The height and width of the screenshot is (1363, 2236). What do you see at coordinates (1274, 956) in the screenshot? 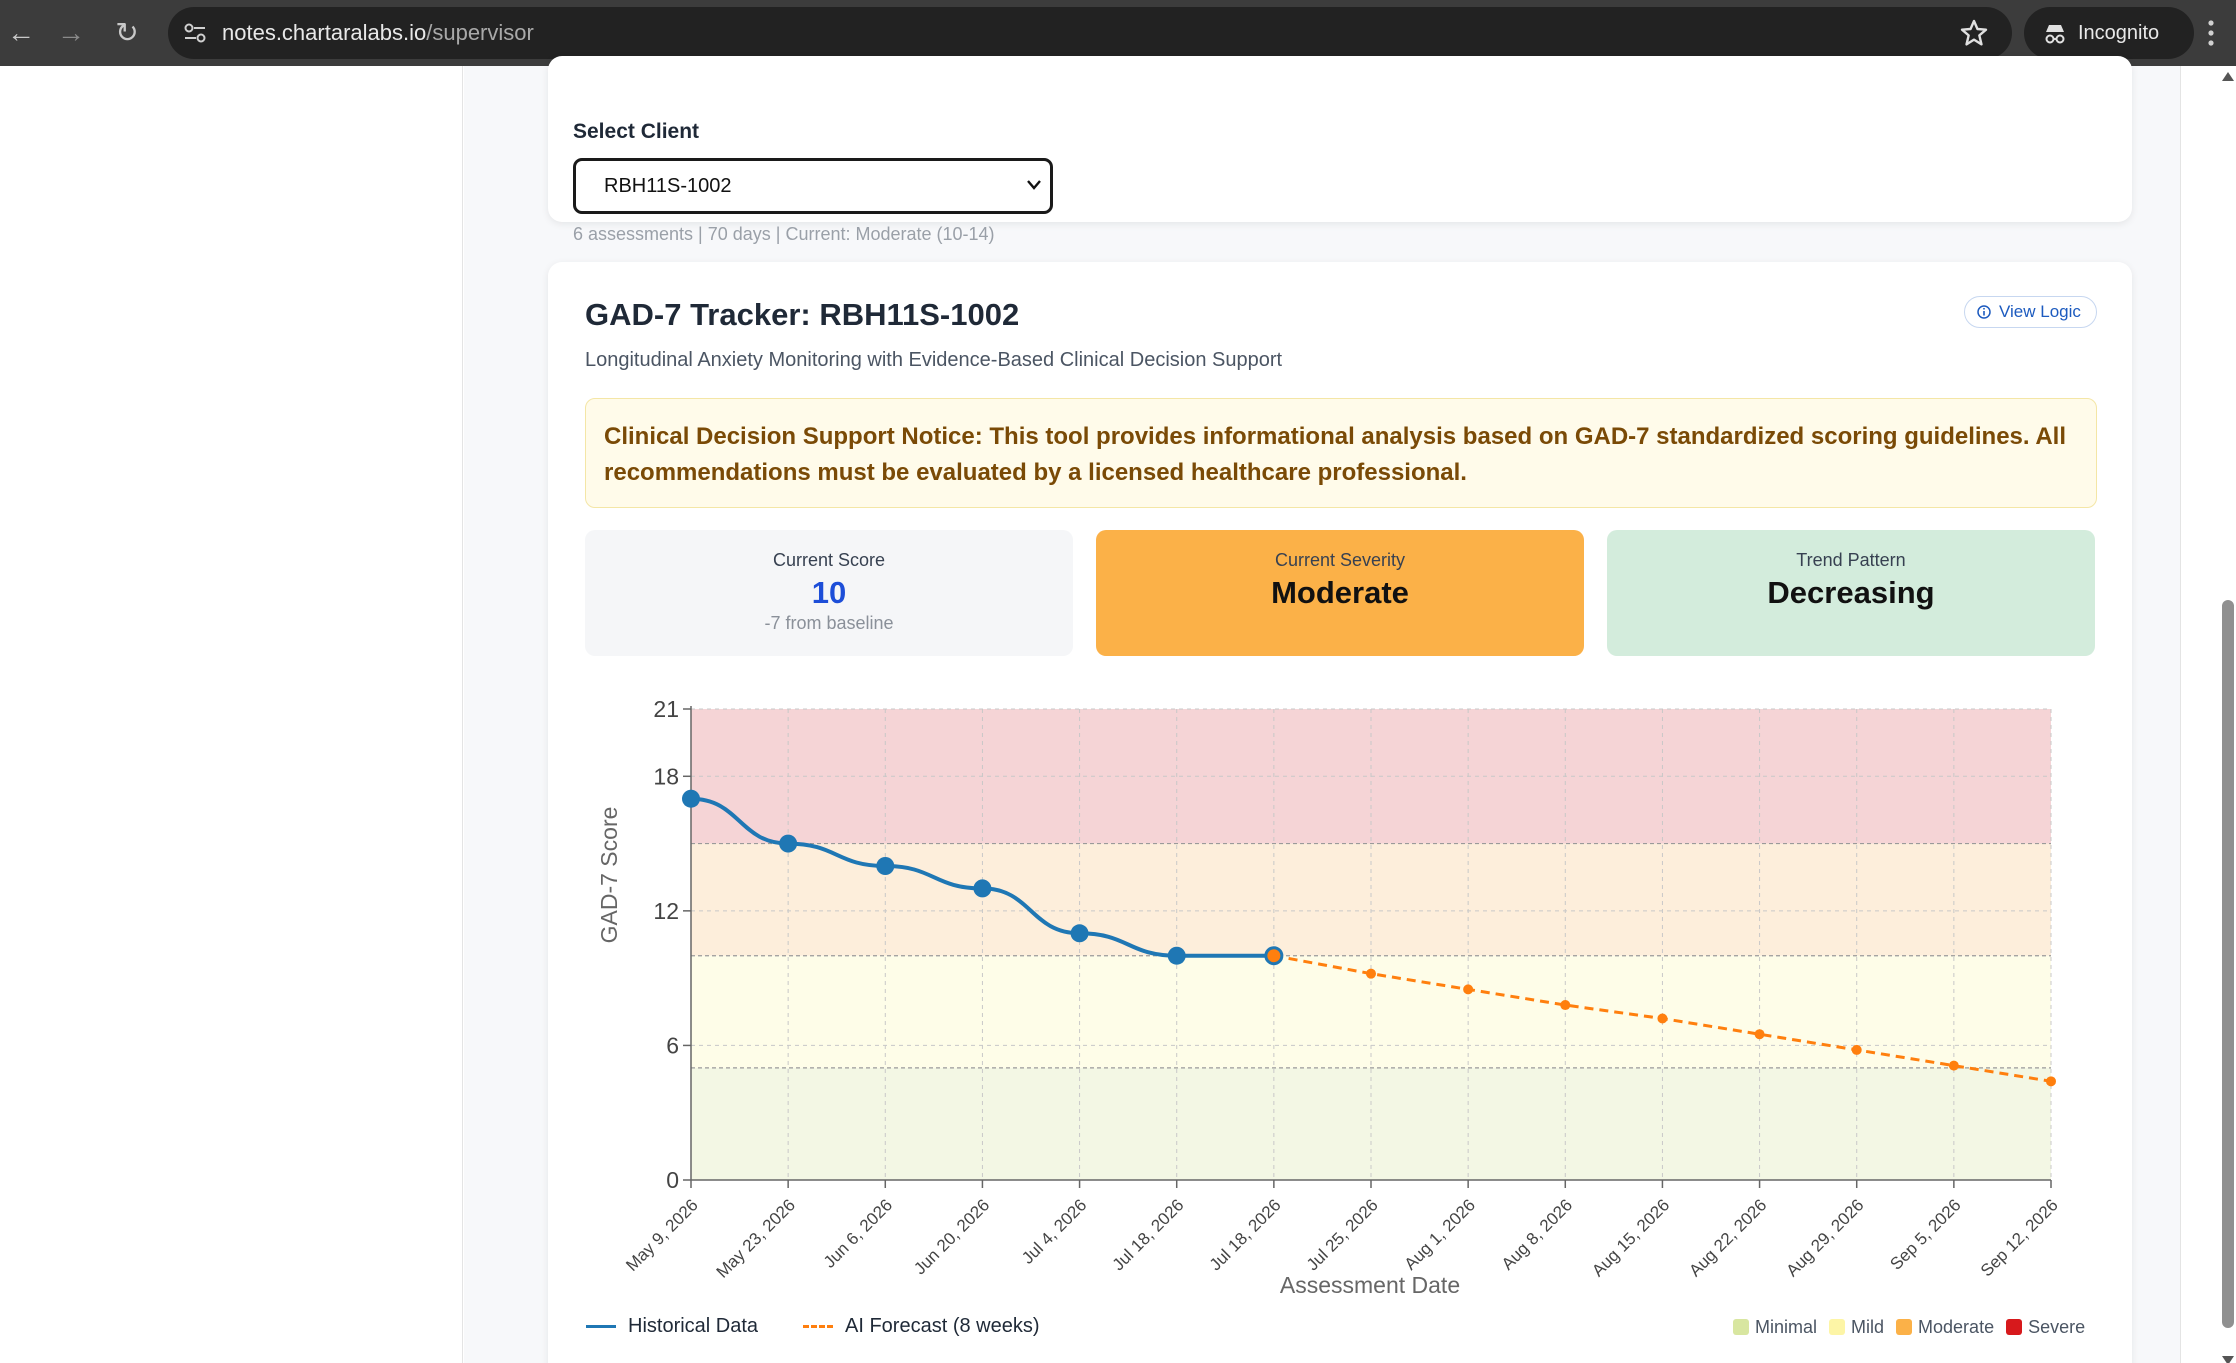
I see `historical-point-latest` at bounding box center [1274, 956].